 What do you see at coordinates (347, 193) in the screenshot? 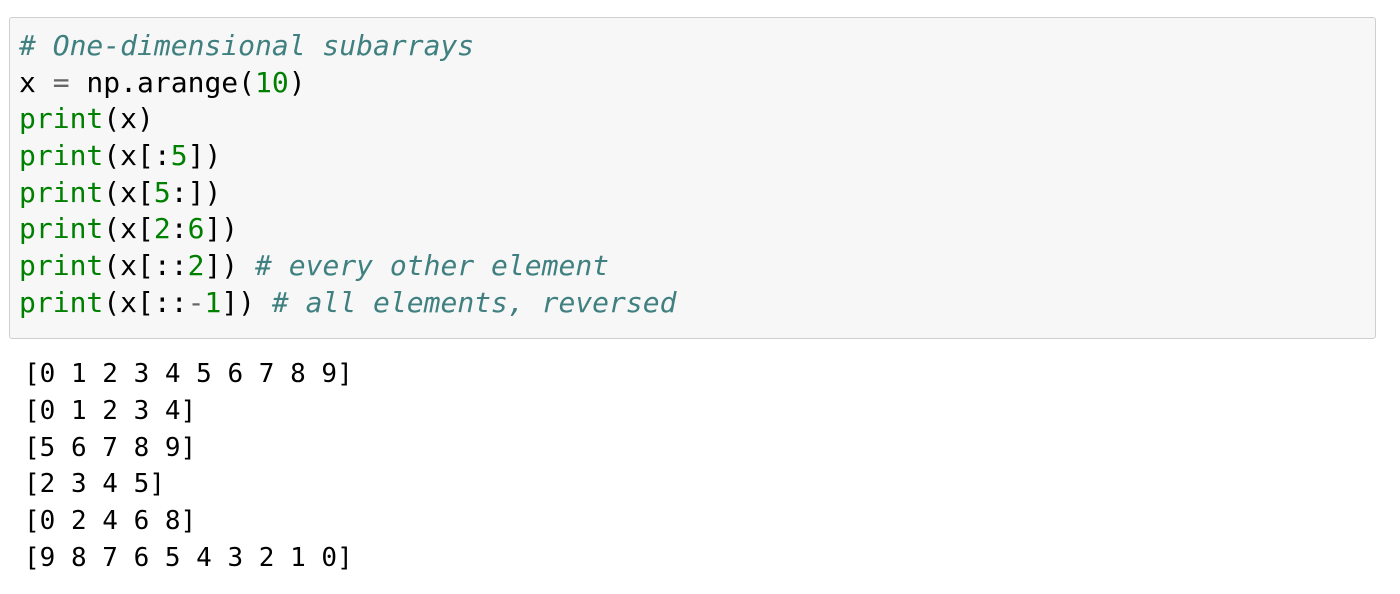
I see `code-line: print(x[5:])` at bounding box center [347, 193].